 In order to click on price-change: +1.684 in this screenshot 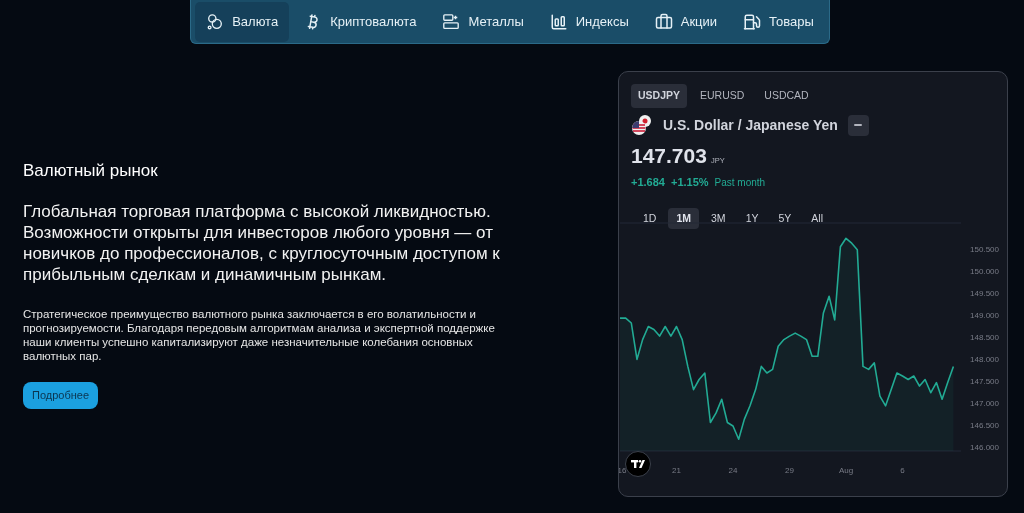, I will do `click(648, 182)`.